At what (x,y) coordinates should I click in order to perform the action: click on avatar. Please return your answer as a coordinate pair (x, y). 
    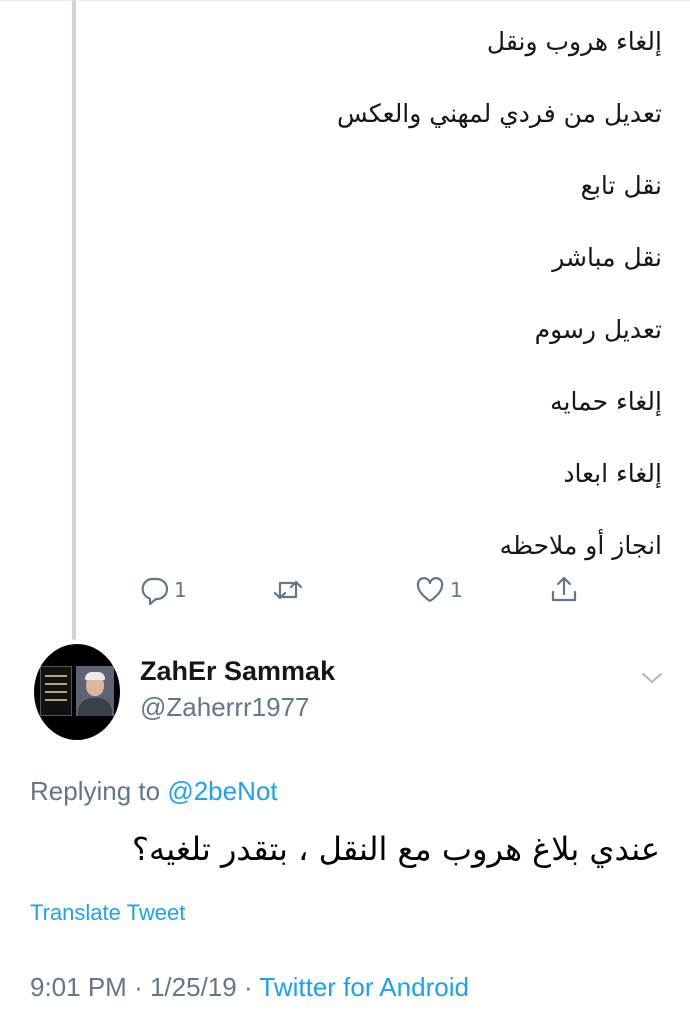
    Looking at the image, I should click on (77, 692).